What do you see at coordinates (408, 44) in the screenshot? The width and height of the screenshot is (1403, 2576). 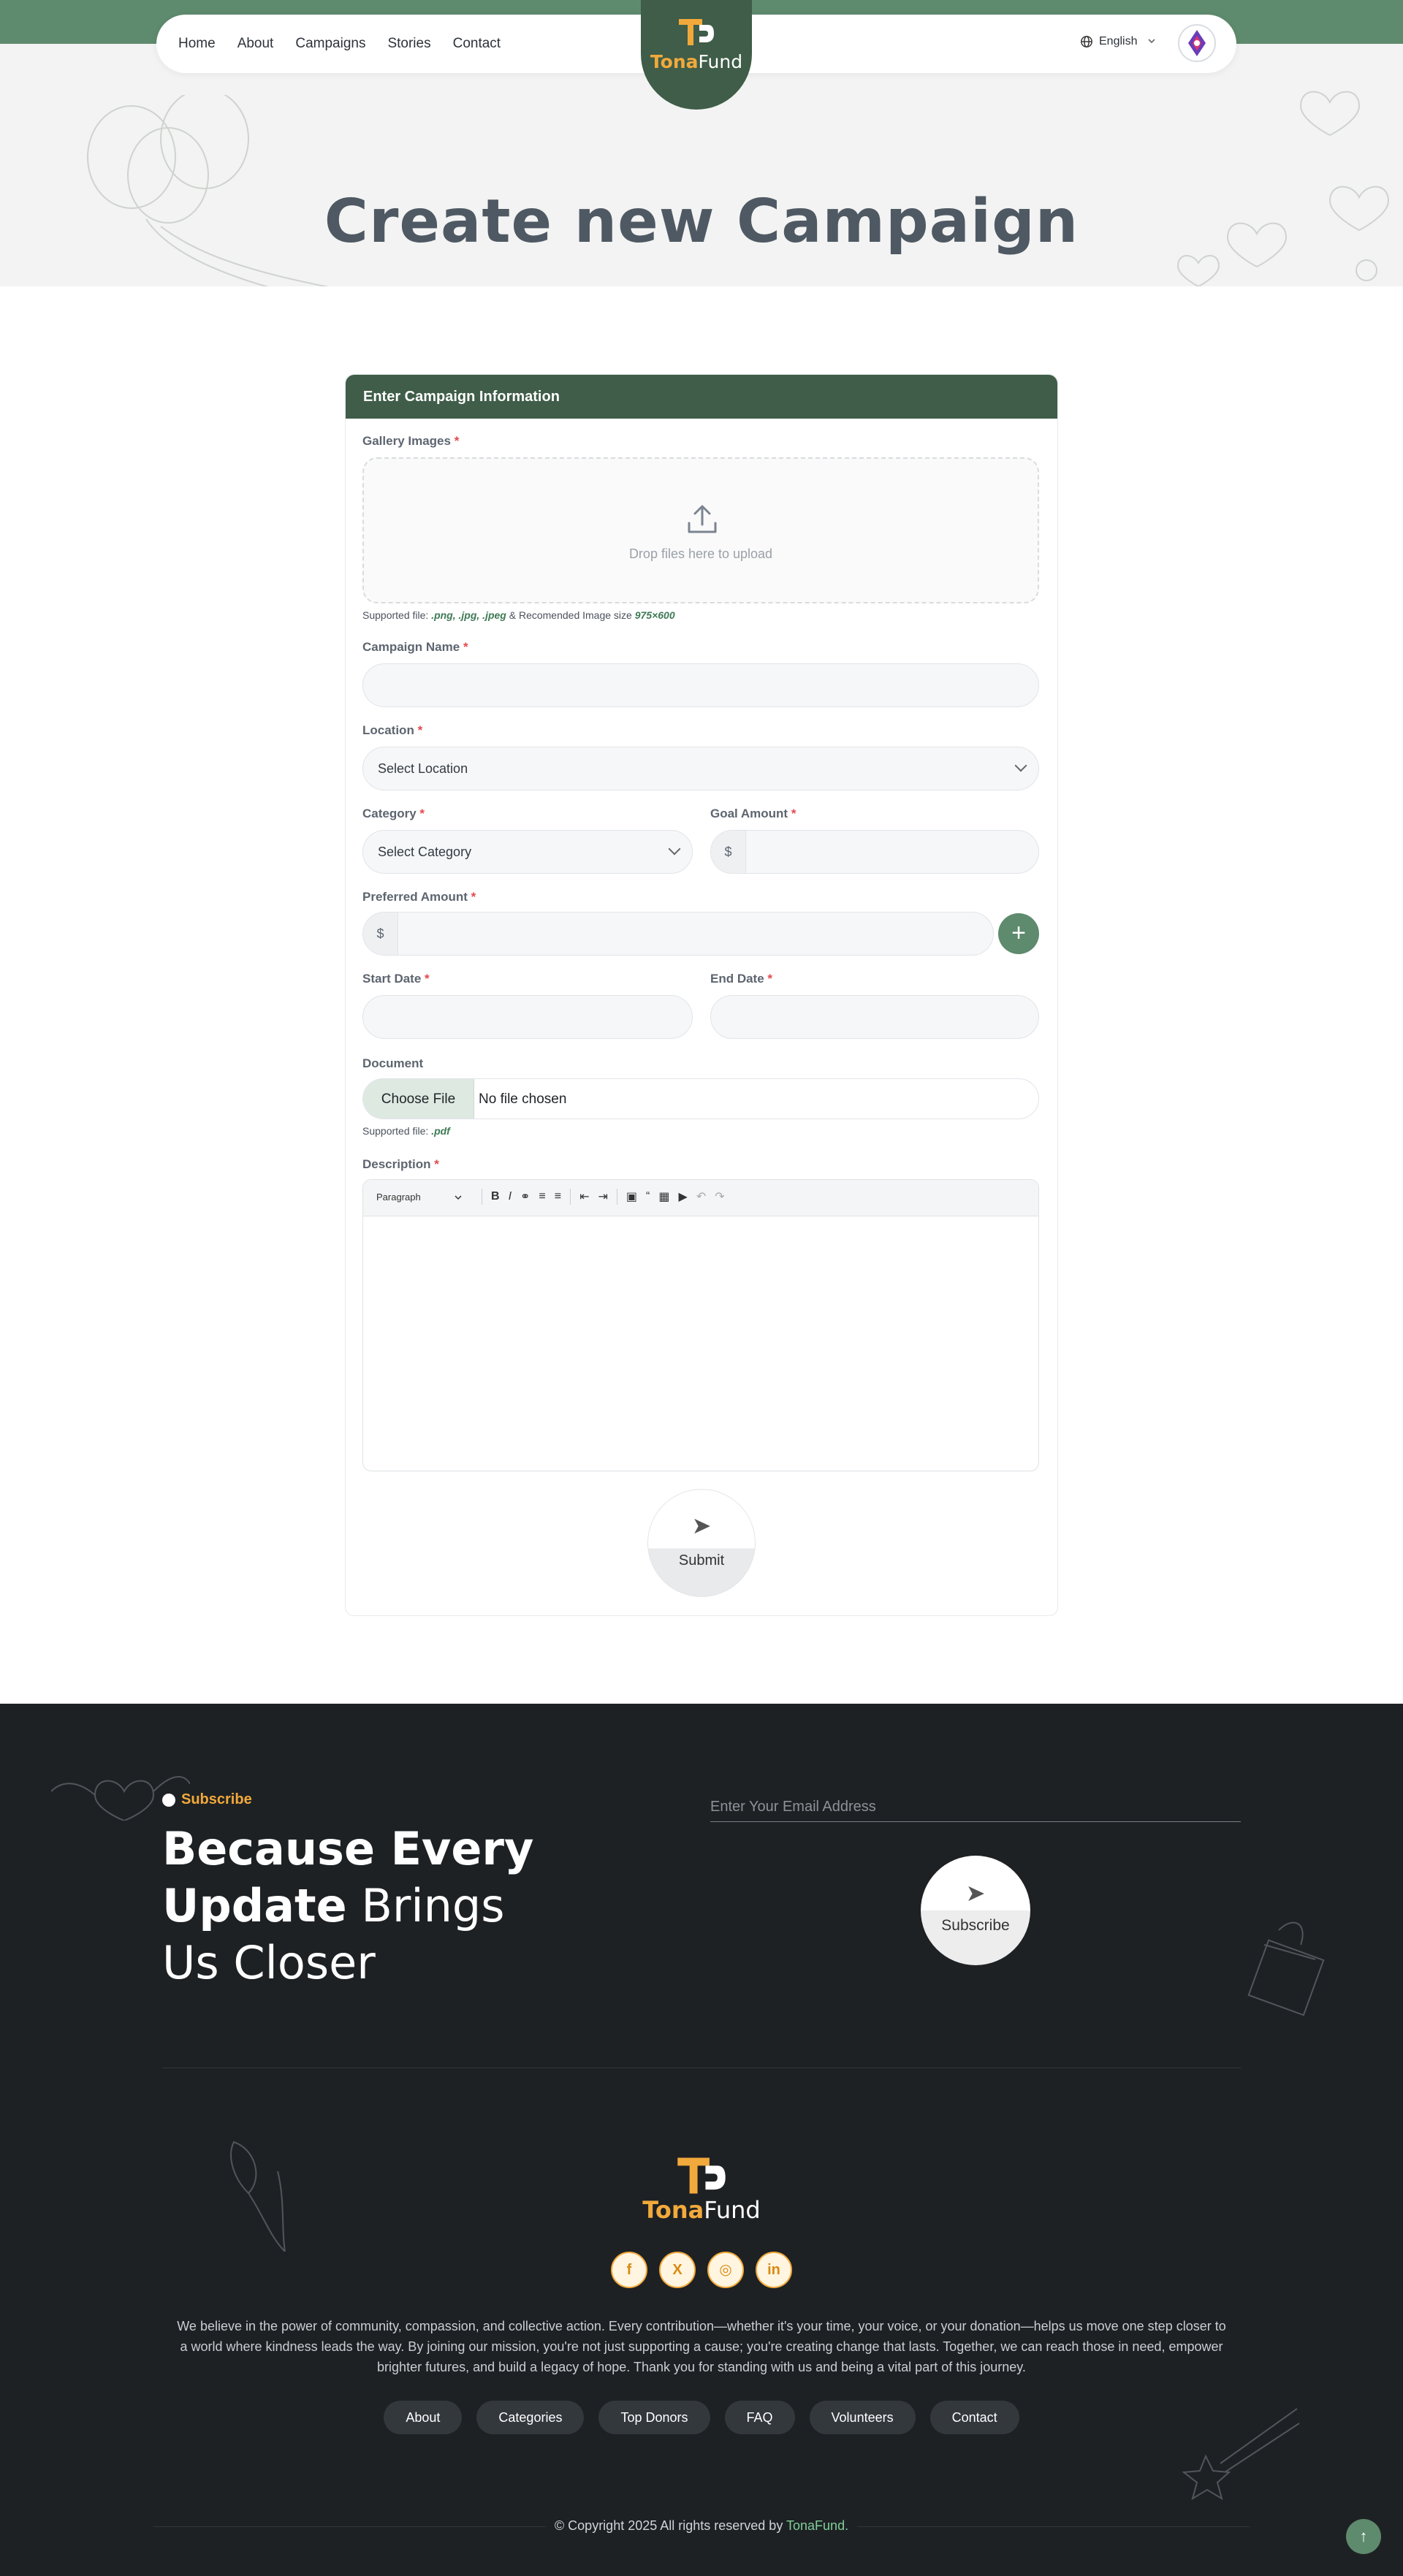 I see `nav-stories: Stories` at bounding box center [408, 44].